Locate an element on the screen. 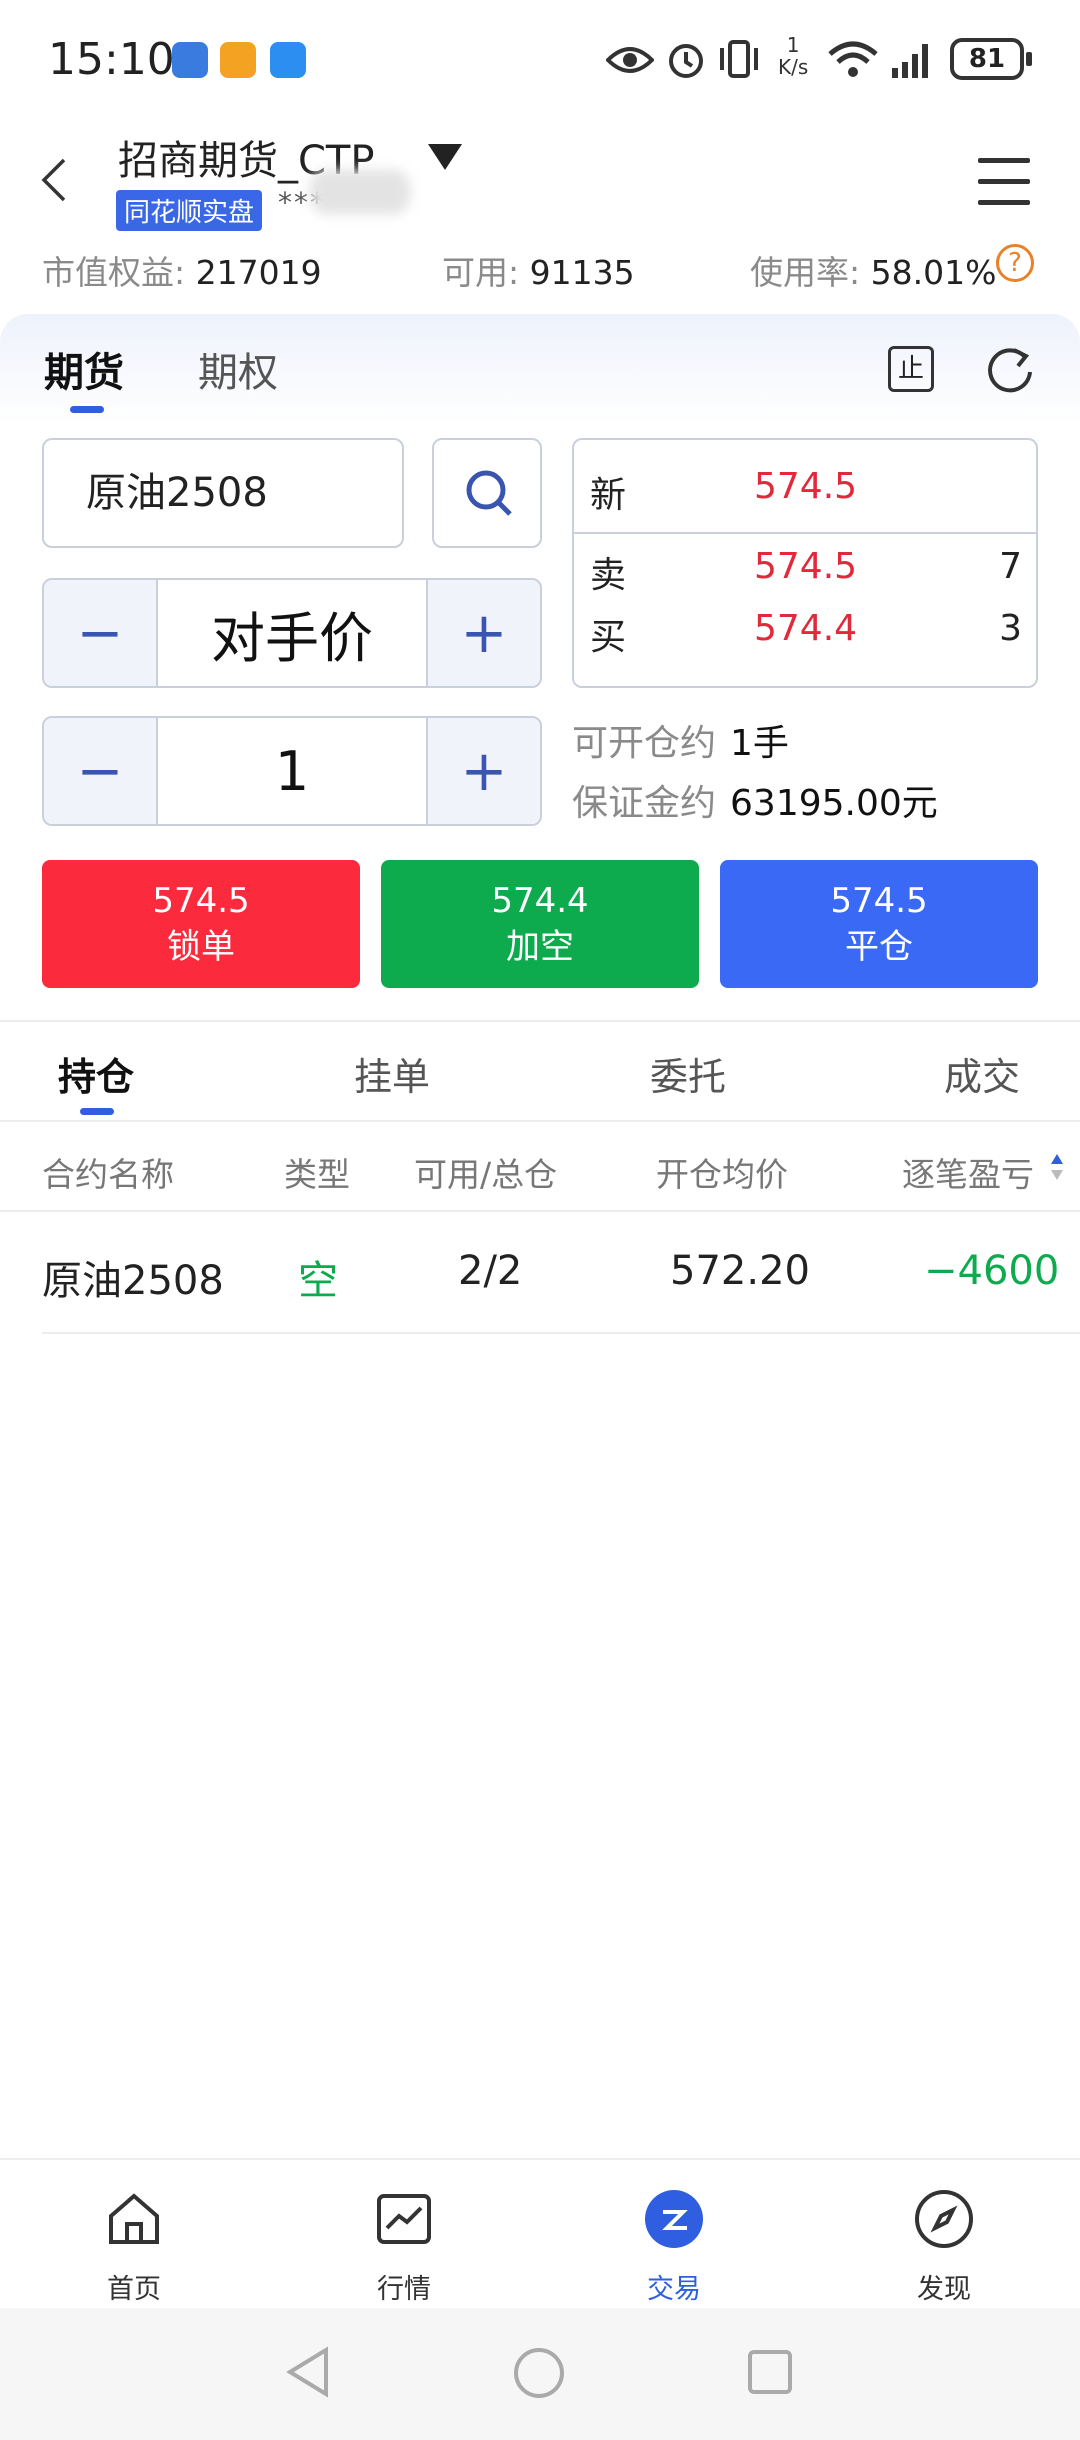 The image size is (1080, 2440). chart-icon is located at coordinates (404, 2219).